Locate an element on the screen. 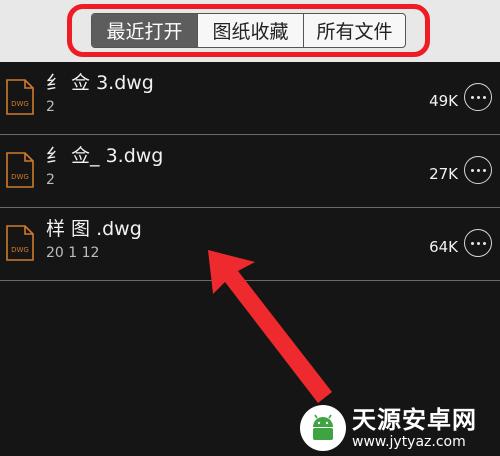  watermark-url: www.jytyaz.com is located at coordinates (409, 442).